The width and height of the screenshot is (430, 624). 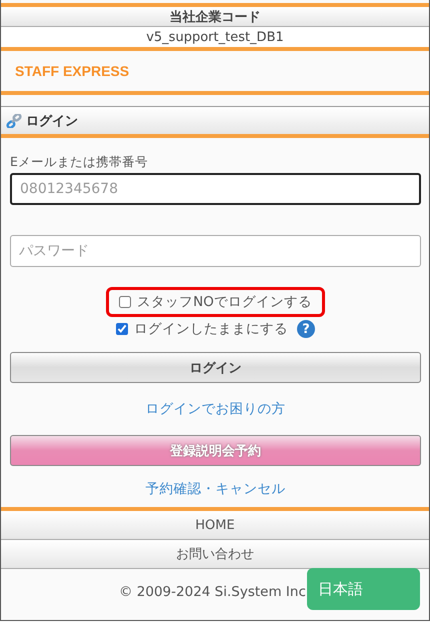 I want to click on checkbox-label: ログインしたままにする, so click(x=211, y=329).